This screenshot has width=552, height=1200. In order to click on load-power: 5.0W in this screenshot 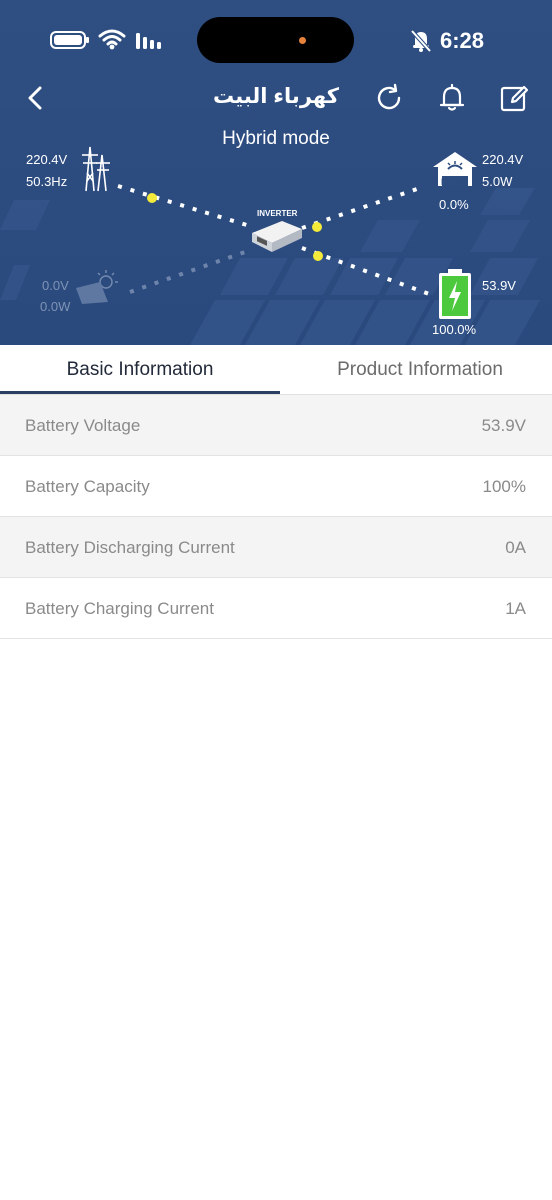, I will do `click(497, 181)`.